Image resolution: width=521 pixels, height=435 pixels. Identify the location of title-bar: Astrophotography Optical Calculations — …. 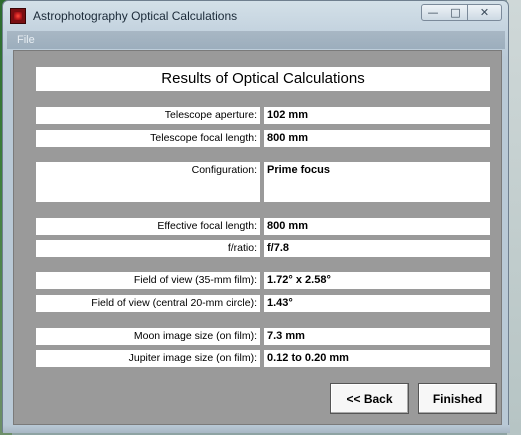
(255, 16).